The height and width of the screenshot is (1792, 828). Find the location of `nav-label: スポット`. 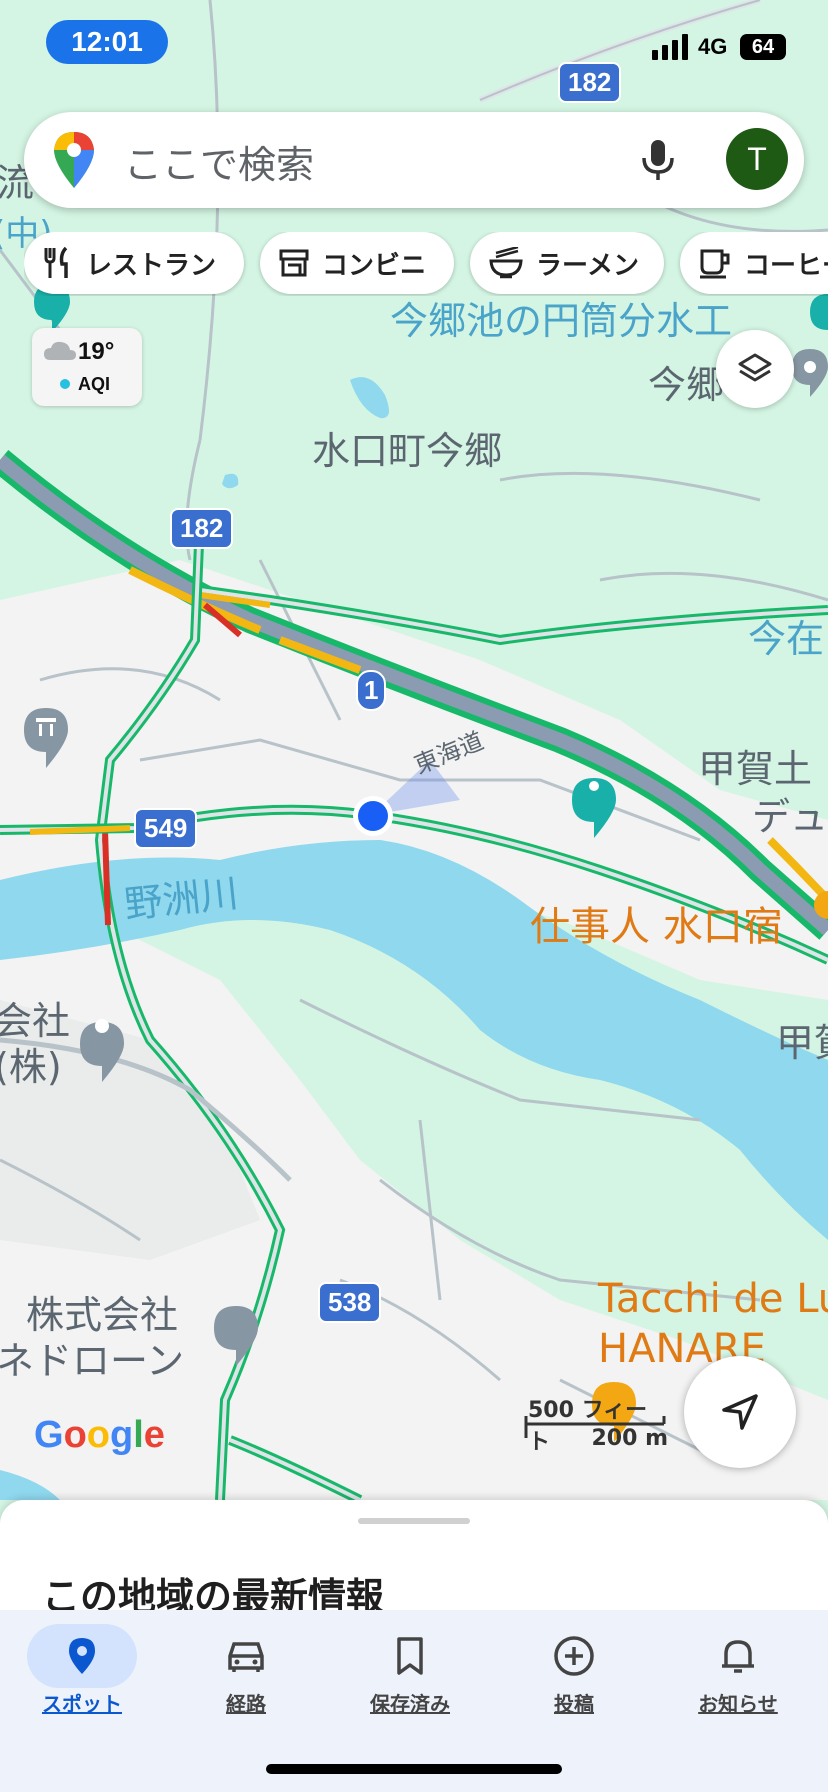

nav-label: スポット is located at coordinates (82, 1704).